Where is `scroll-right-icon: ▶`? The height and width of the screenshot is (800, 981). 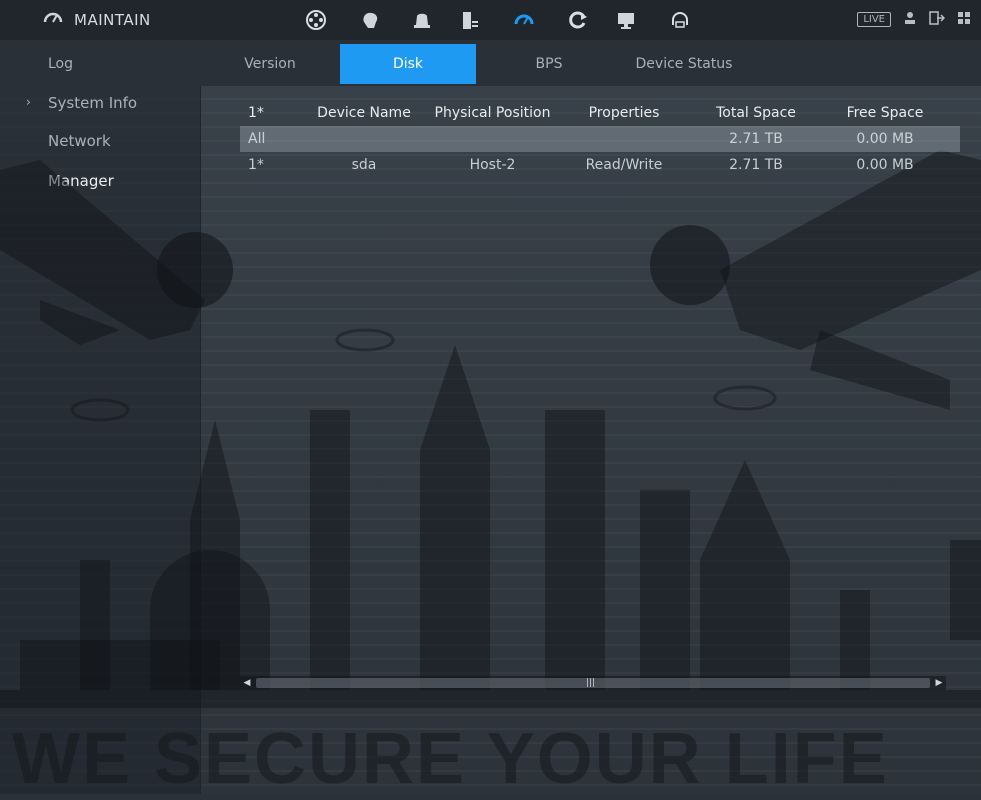 scroll-right-icon: ▶ is located at coordinates (939, 683).